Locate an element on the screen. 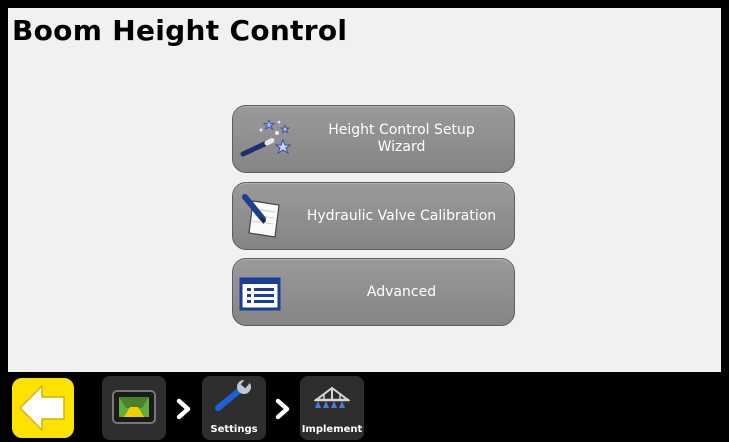 The image size is (729, 442). breadcrumb-home is located at coordinates (134, 408).